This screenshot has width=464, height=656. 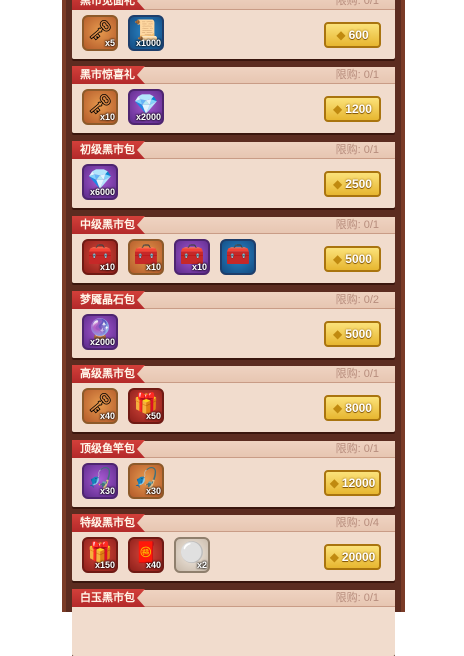 What do you see at coordinates (233, 5) in the screenshot?
I see `package-header: 黑市见面礼 限购: 0/1` at bounding box center [233, 5].